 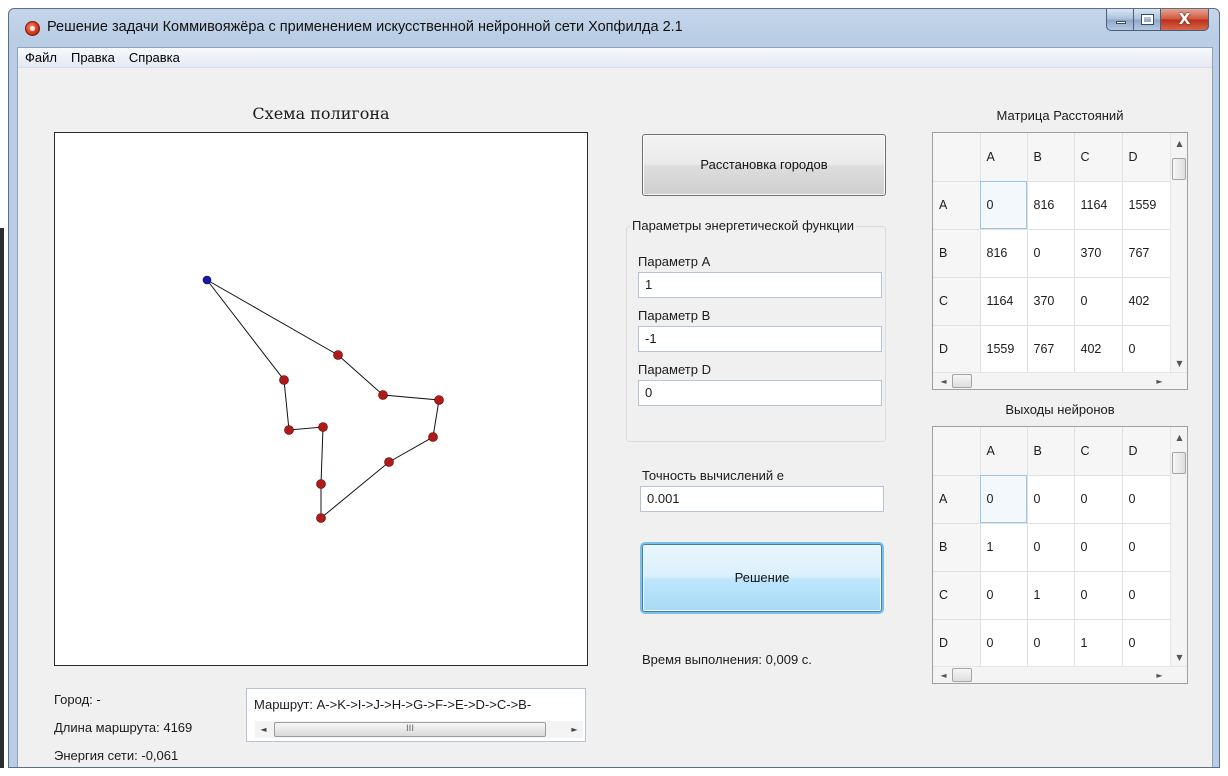 What do you see at coordinates (410, 729) in the screenshot?
I see `scroll-thumb: III` at bounding box center [410, 729].